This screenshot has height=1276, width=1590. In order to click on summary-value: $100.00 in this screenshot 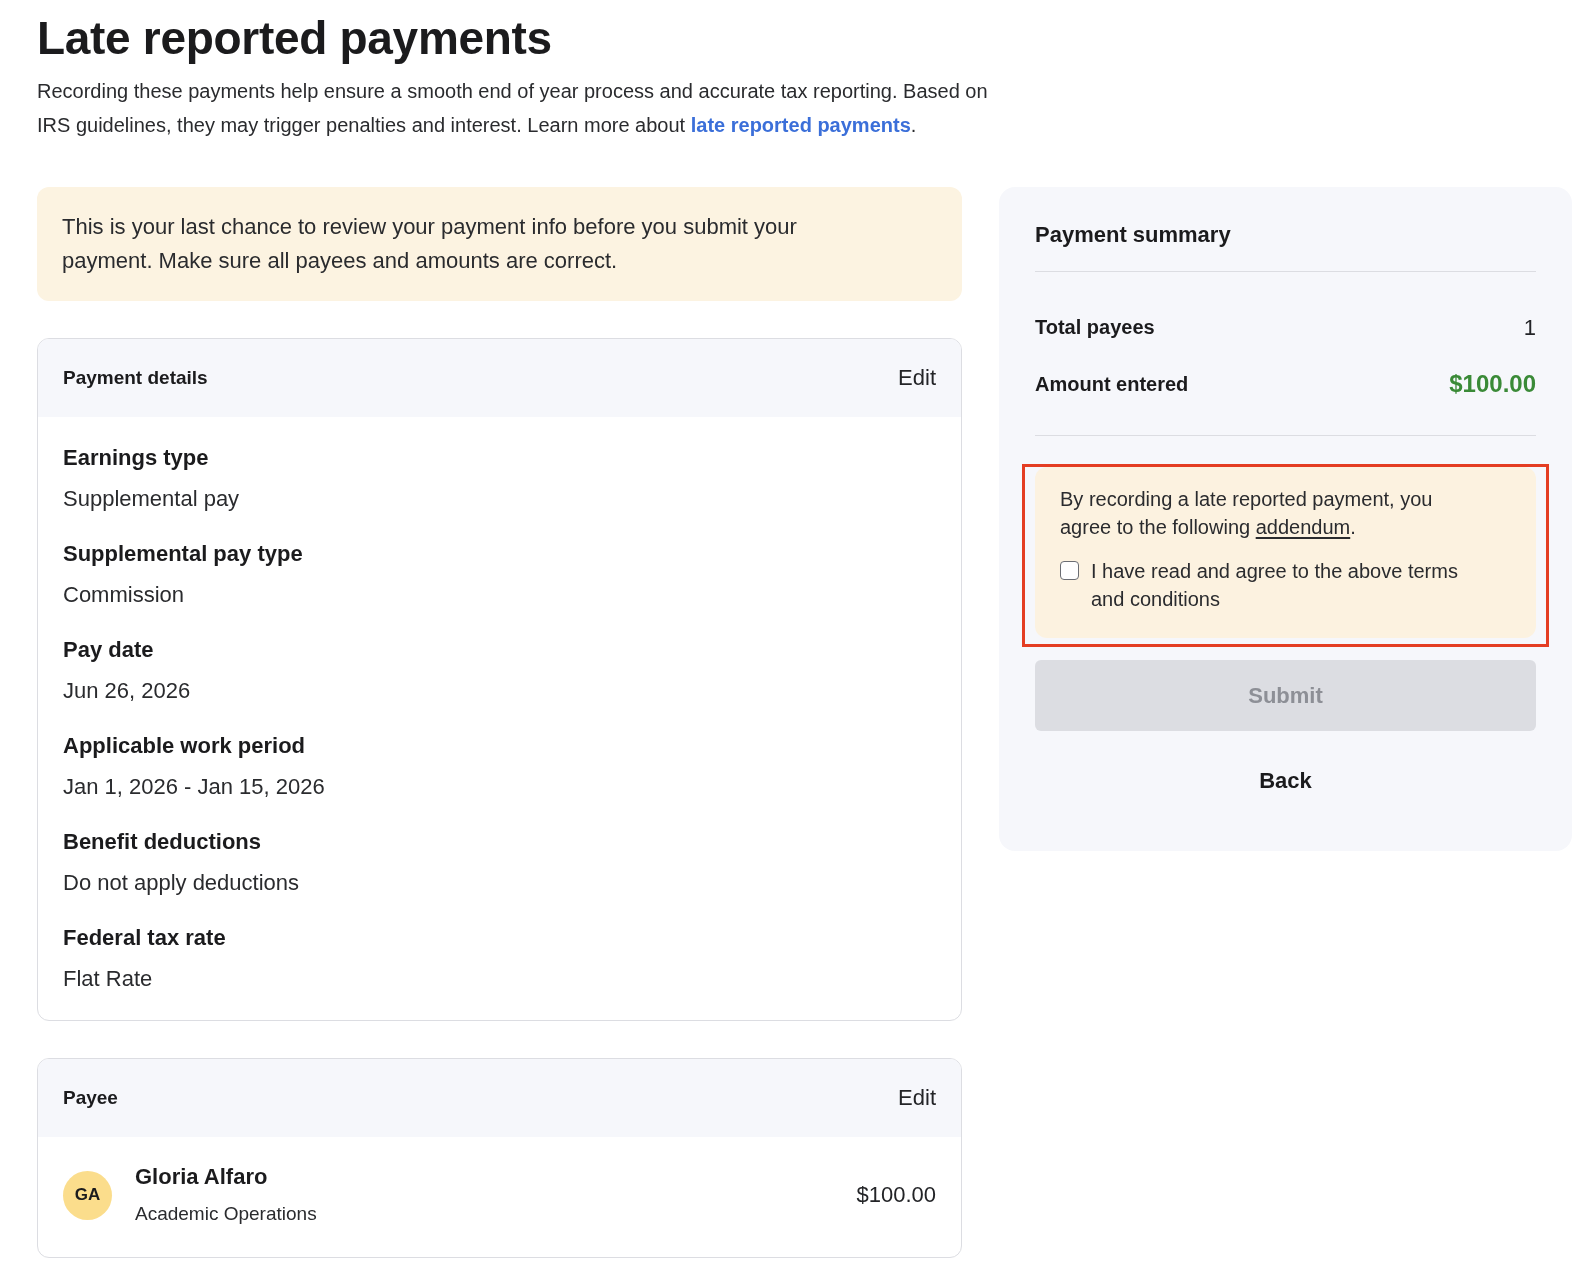, I will do `click(1492, 384)`.